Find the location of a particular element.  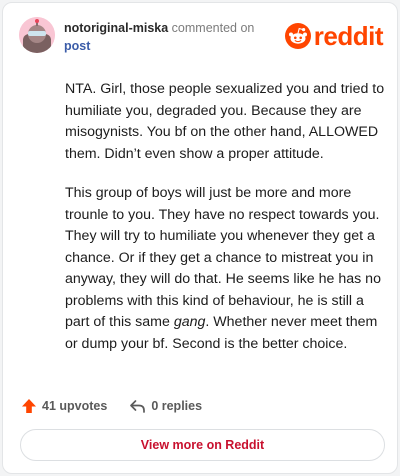

replies-count: 0 replies is located at coordinates (177, 406).